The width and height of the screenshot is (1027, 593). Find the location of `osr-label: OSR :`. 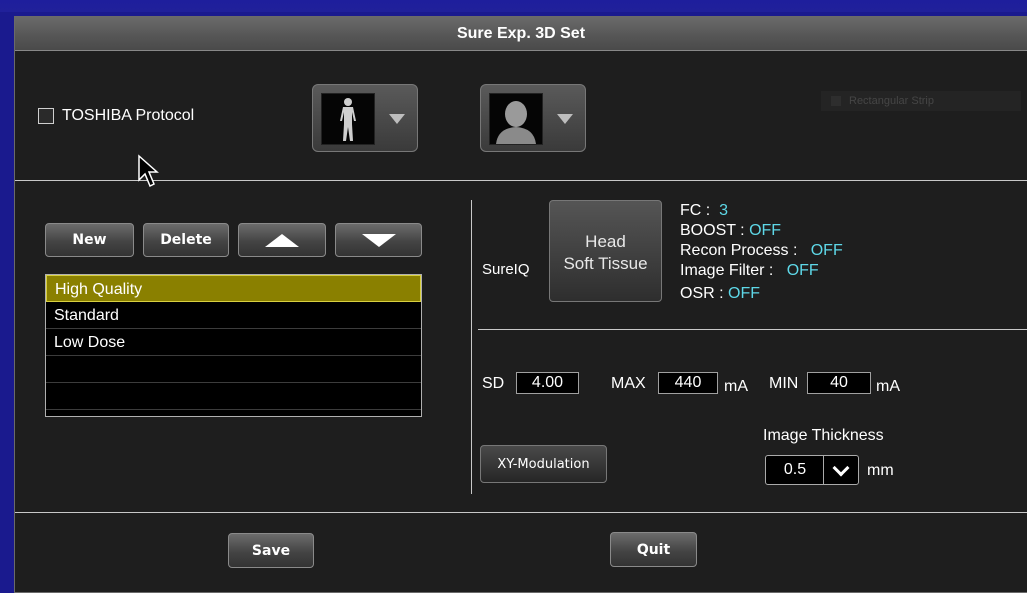

osr-label: OSR : is located at coordinates (702, 293).